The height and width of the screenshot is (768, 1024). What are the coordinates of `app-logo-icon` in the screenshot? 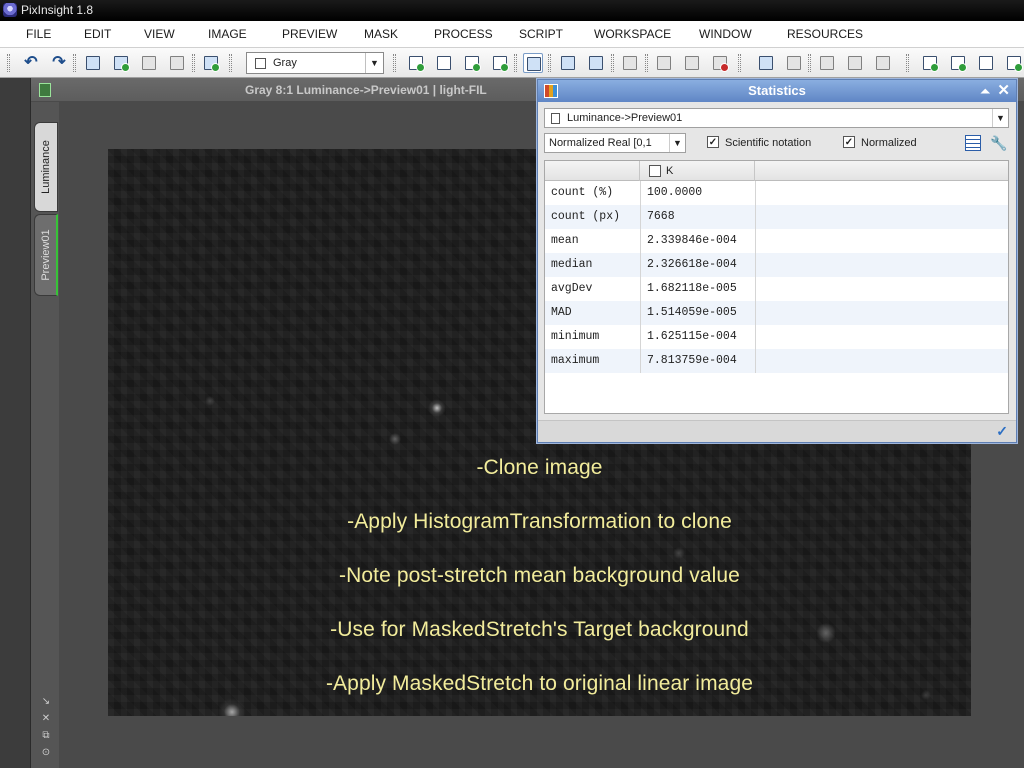 It's located at (10, 10).